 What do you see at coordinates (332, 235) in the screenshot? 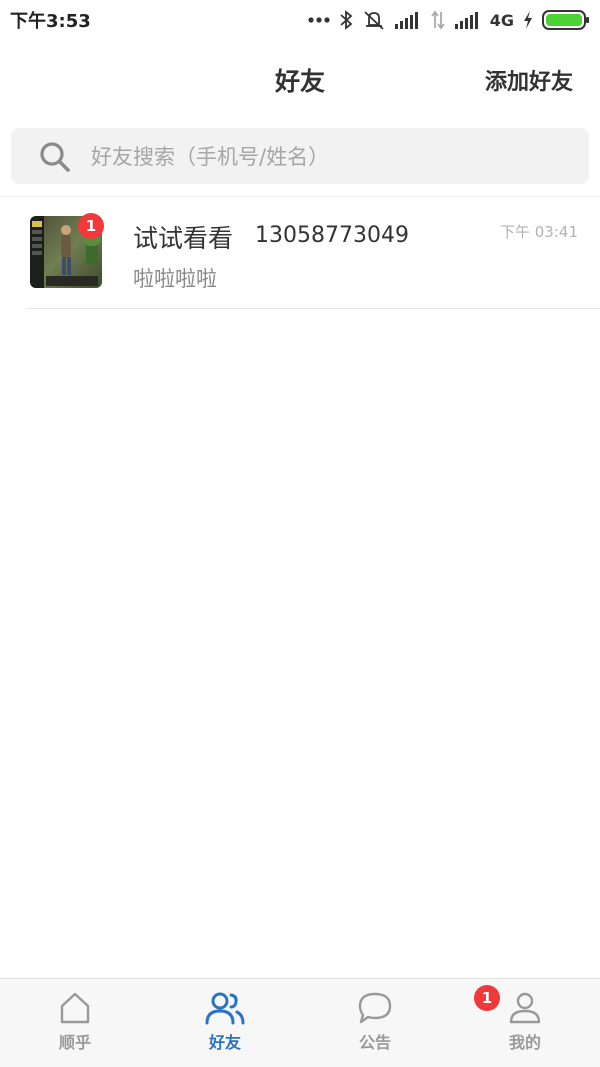
I see `friend-phone: 13058773049` at bounding box center [332, 235].